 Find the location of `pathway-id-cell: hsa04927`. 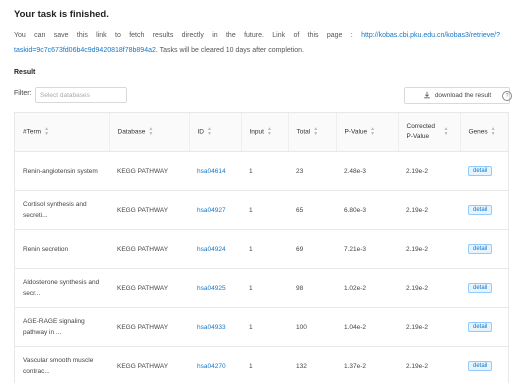

pathway-id-cell: hsa04927 is located at coordinates (215, 210).